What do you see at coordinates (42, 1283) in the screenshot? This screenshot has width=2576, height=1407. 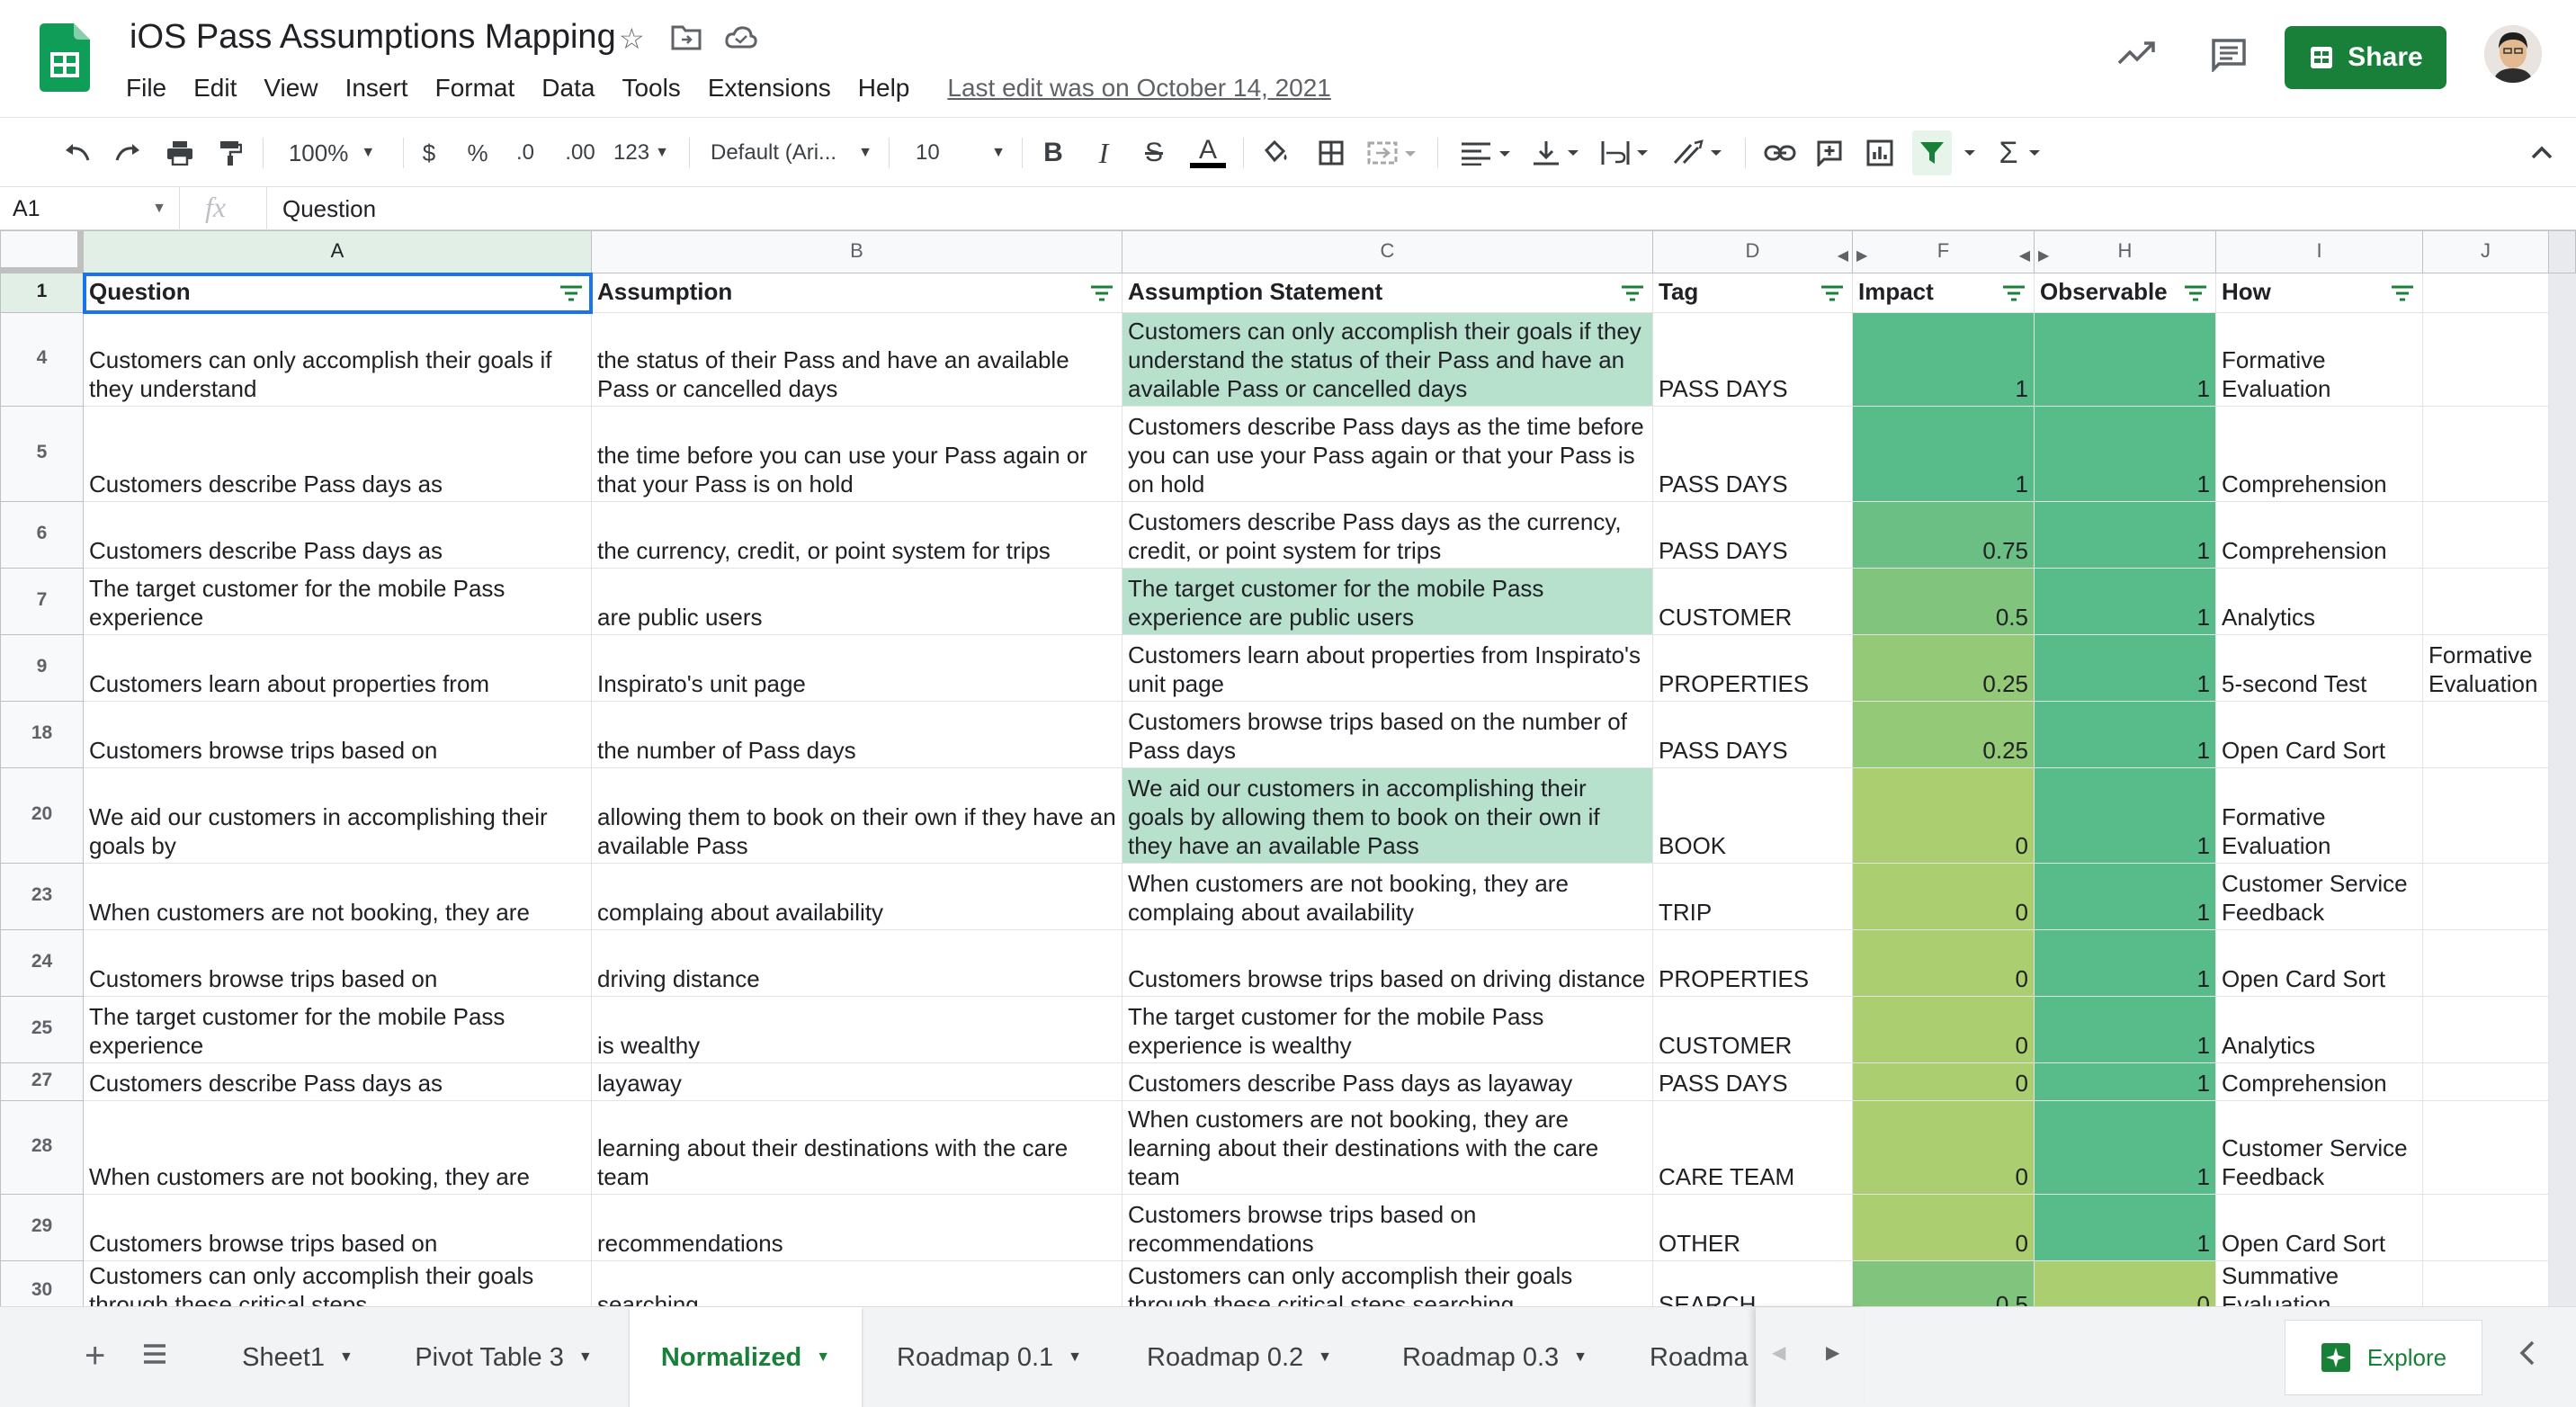 I see `row-header: 30` at bounding box center [42, 1283].